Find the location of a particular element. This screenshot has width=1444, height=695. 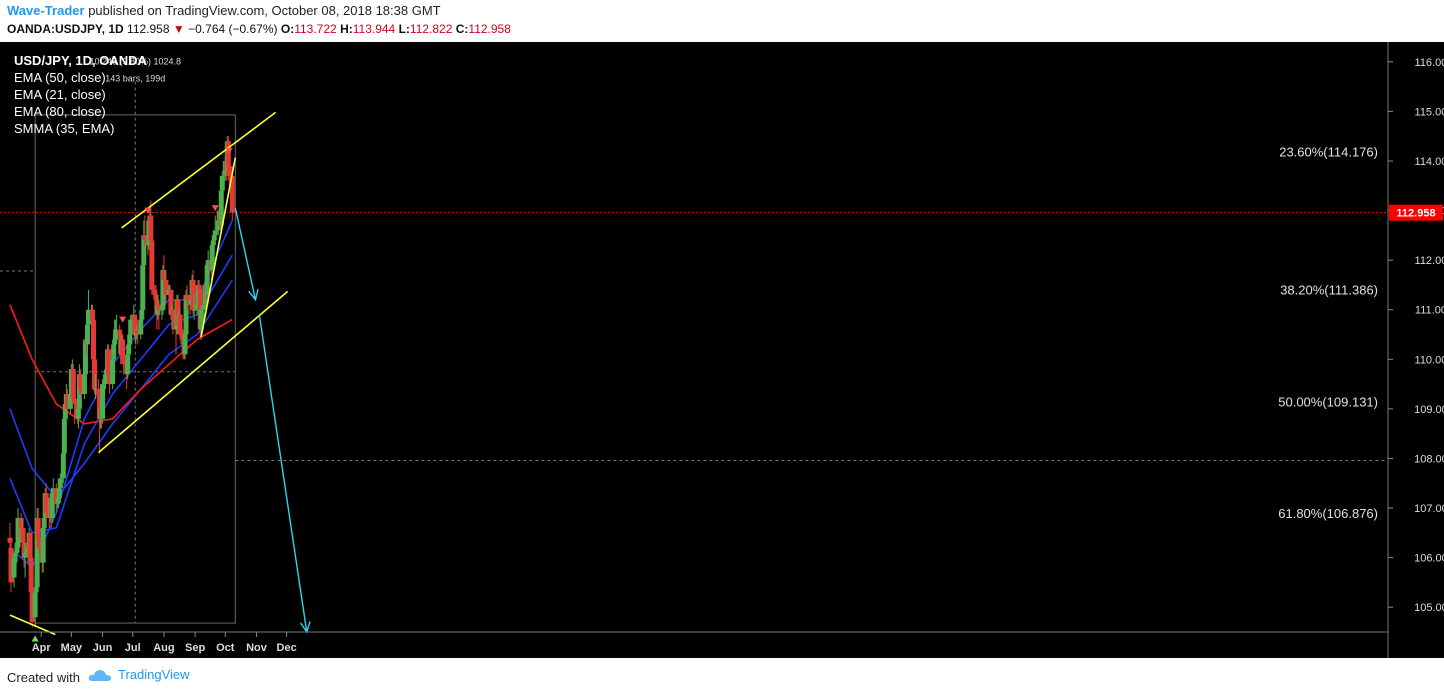

legend-item: SMMA (35, EMA) is located at coordinates (80, 128).